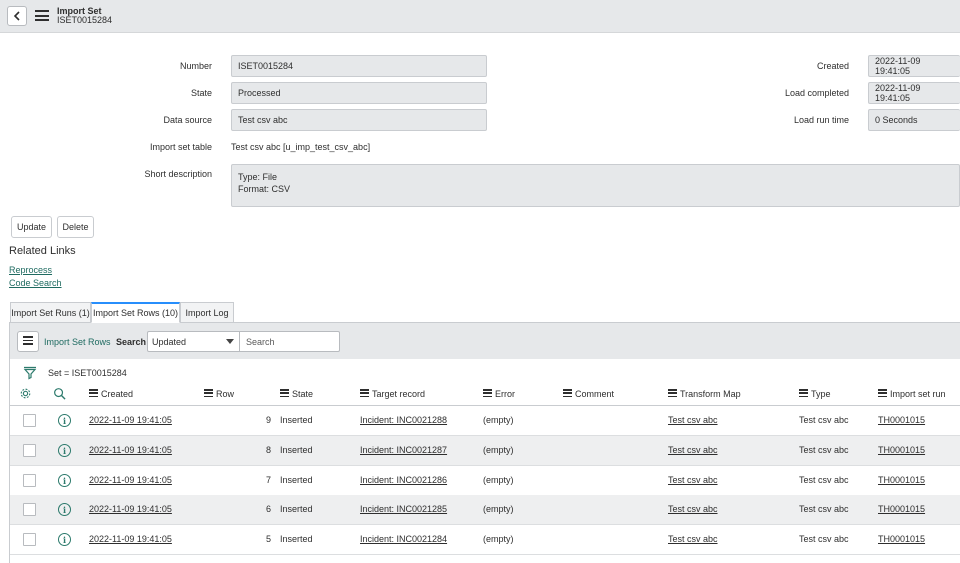  Describe the element at coordinates (230, 341) in the screenshot. I see `caret-down-icon` at that location.